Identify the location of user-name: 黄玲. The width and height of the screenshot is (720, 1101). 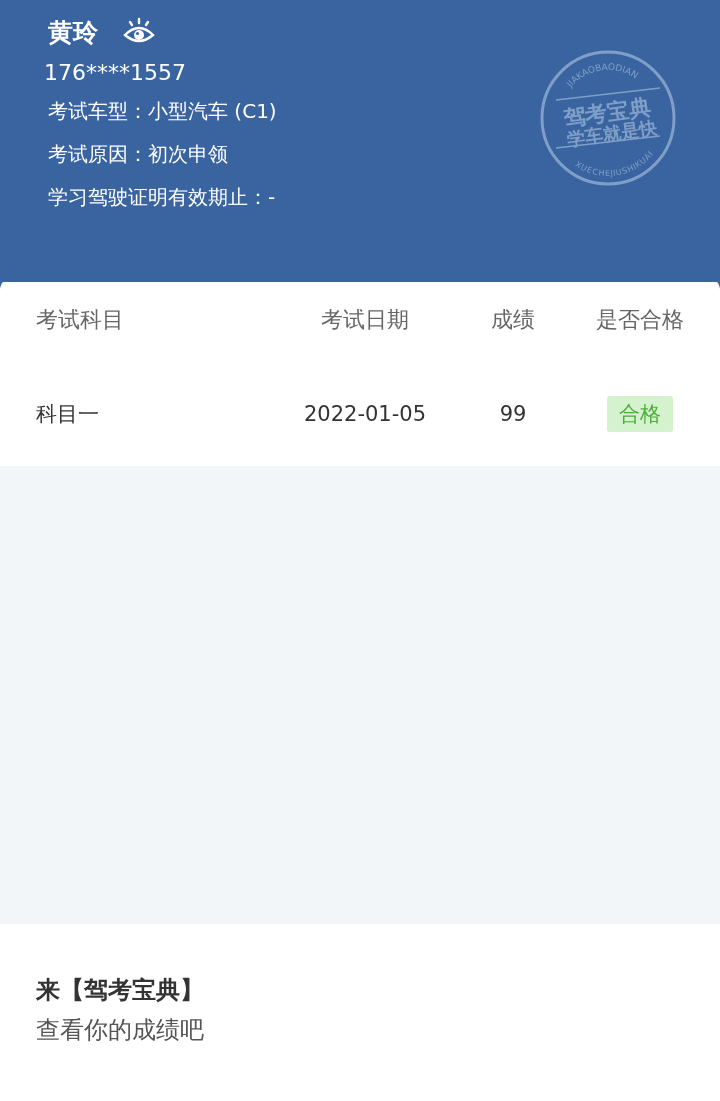
(73, 32).